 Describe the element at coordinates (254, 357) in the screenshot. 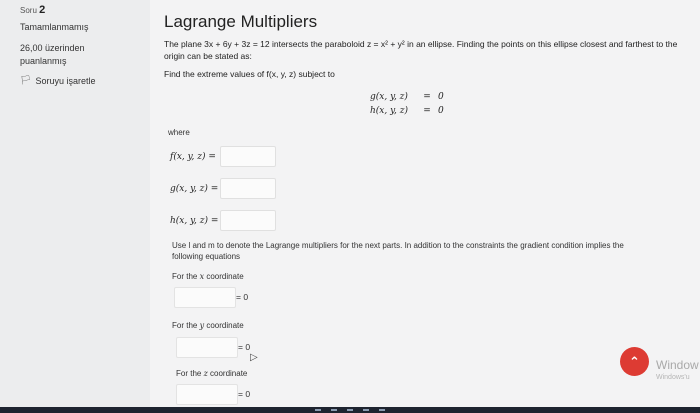

I see `mouse-cursor-icon: ▷` at that location.